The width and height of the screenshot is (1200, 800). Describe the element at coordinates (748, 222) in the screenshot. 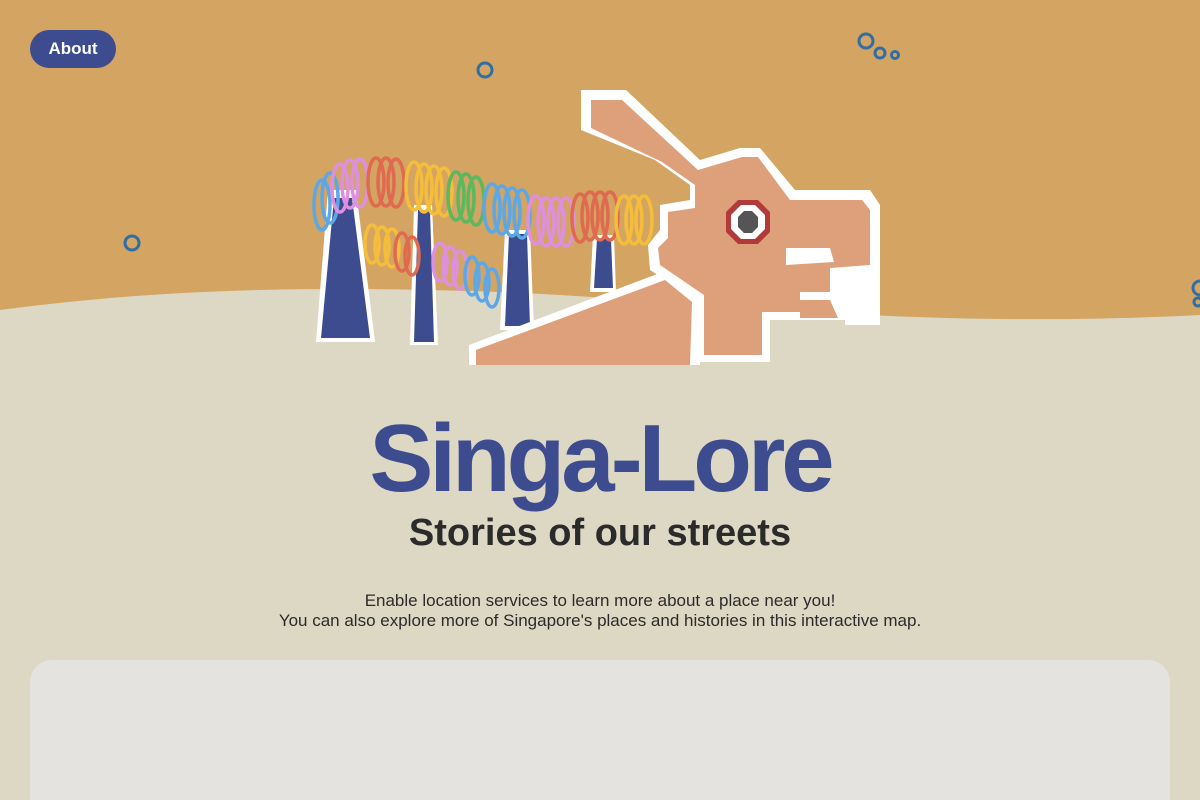

I see `dragon-eye-icon` at that location.